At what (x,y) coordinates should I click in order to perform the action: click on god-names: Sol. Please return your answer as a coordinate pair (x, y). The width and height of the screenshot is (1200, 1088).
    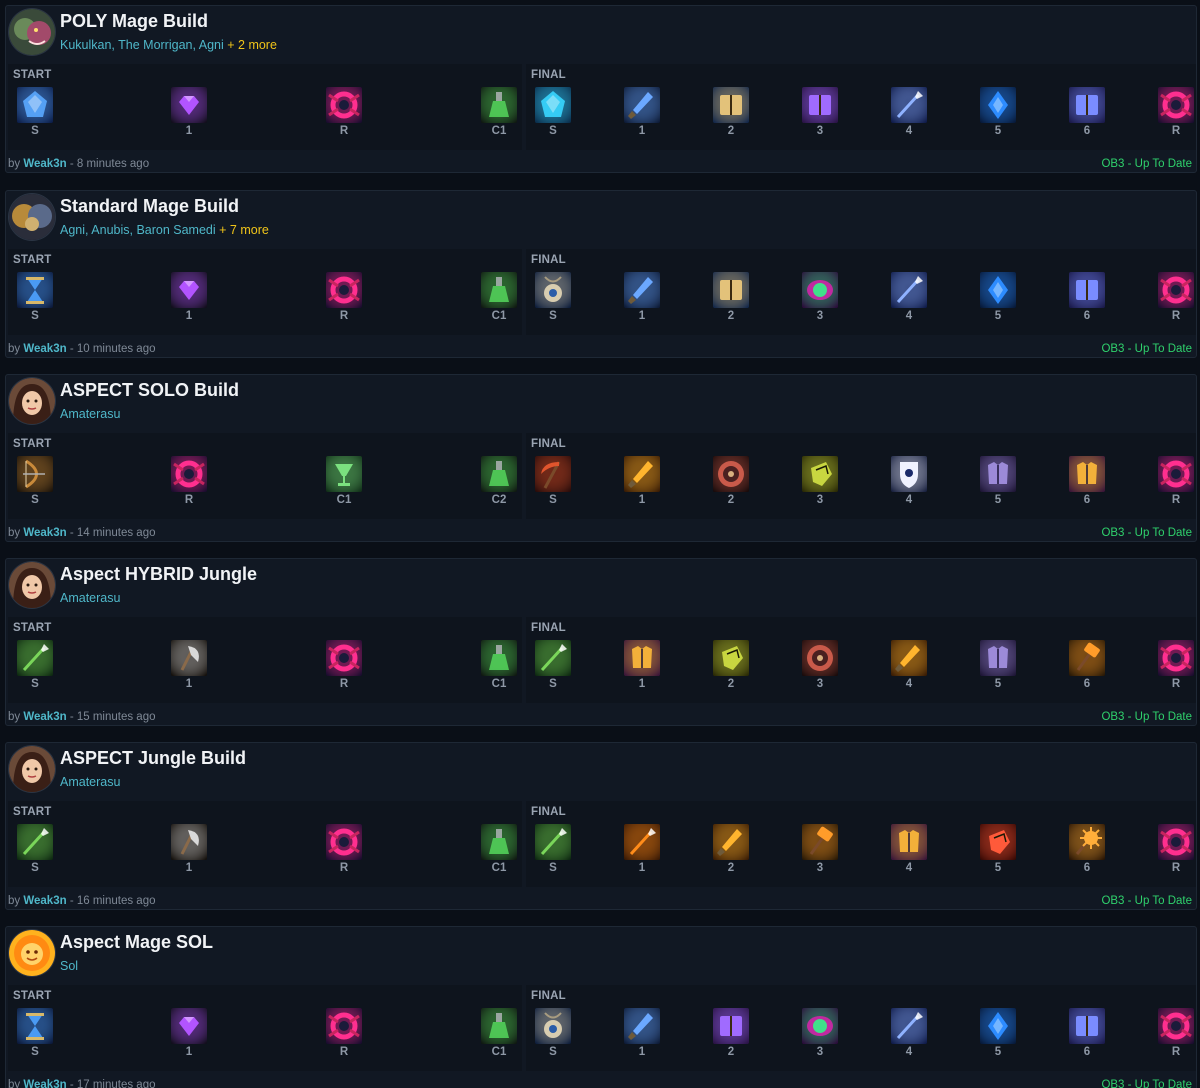
    Looking at the image, I should click on (69, 966).